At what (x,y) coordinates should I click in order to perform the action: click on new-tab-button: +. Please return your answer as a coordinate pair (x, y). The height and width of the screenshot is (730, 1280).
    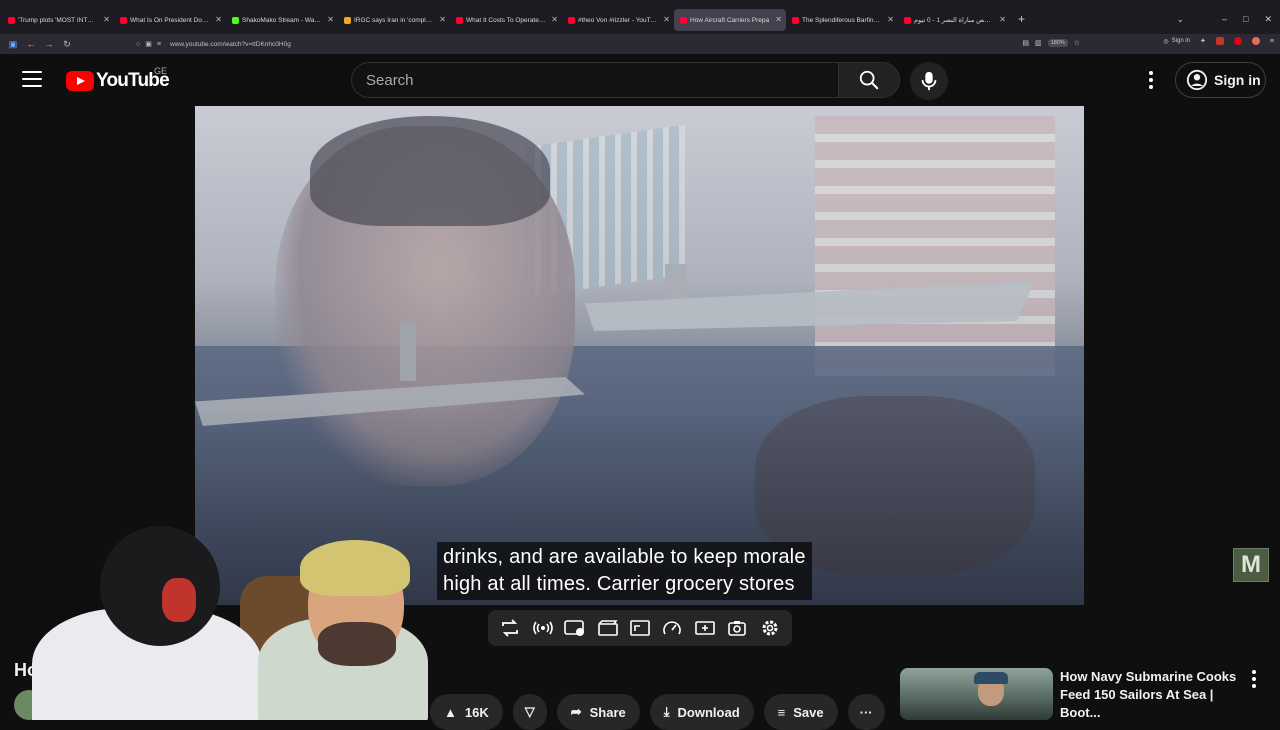
    Looking at the image, I should click on (1021, 19).